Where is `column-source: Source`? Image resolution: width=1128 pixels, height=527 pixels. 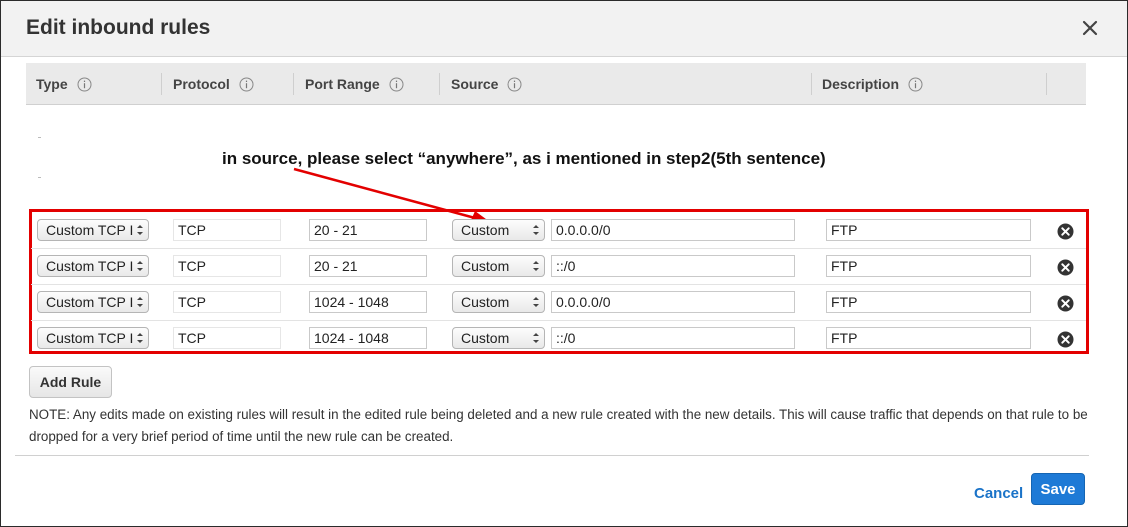
column-source: Source is located at coordinates (486, 84).